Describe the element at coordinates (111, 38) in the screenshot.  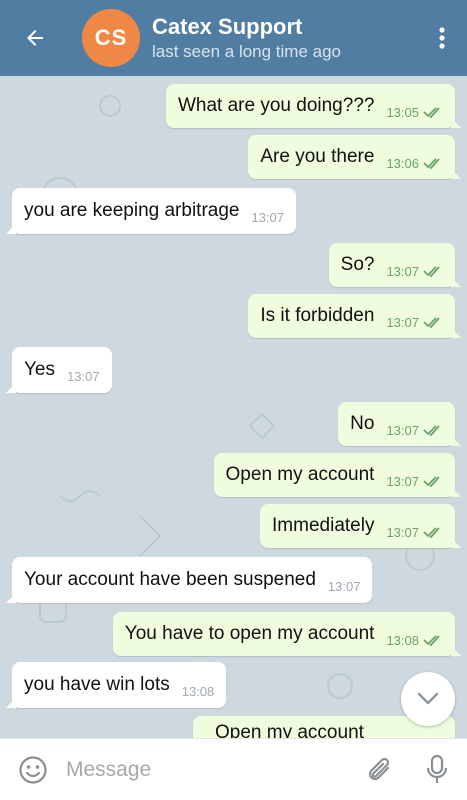
I see `avatar: CS` at that location.